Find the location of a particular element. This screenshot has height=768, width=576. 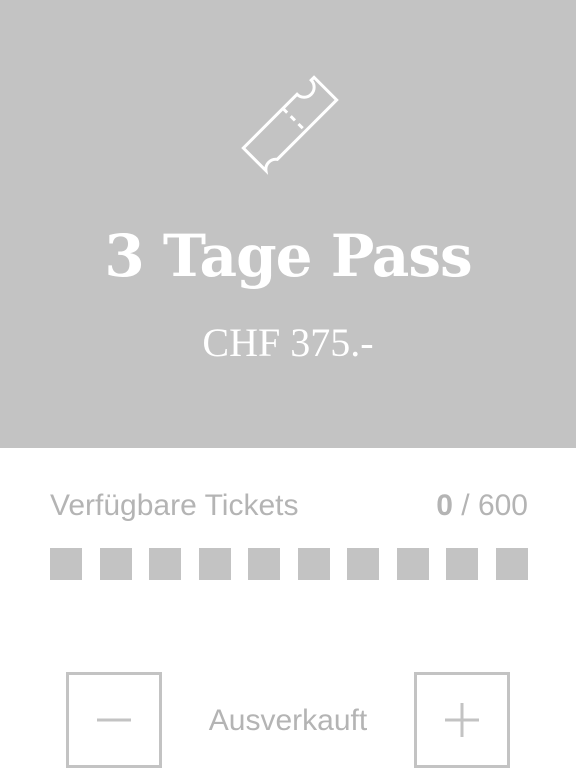

plus-icon is located at coordinates (462, 720).